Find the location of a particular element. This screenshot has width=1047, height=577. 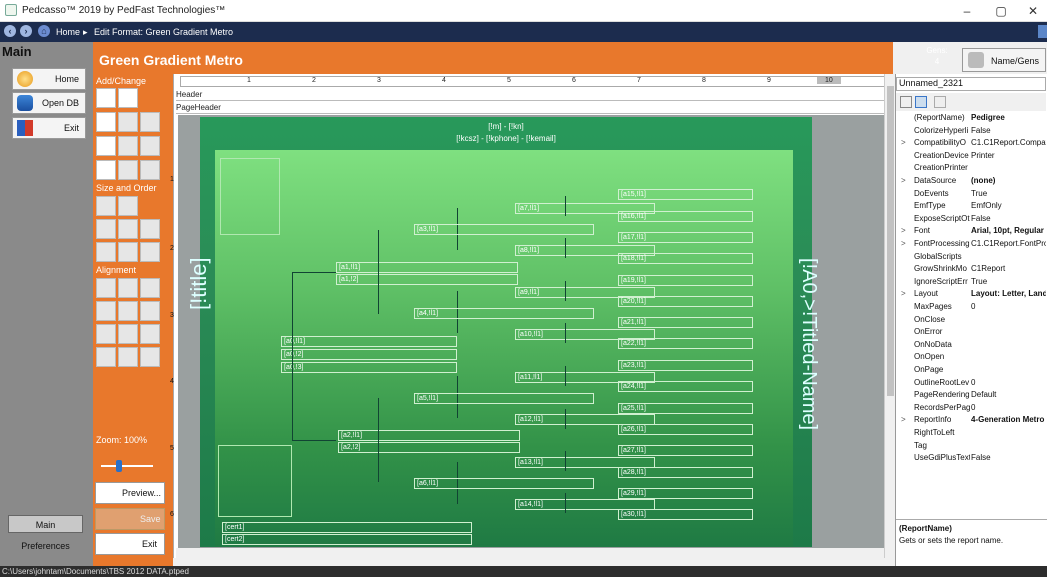

field-a28: [a28,!l1] is located at coordinates (685, 472).